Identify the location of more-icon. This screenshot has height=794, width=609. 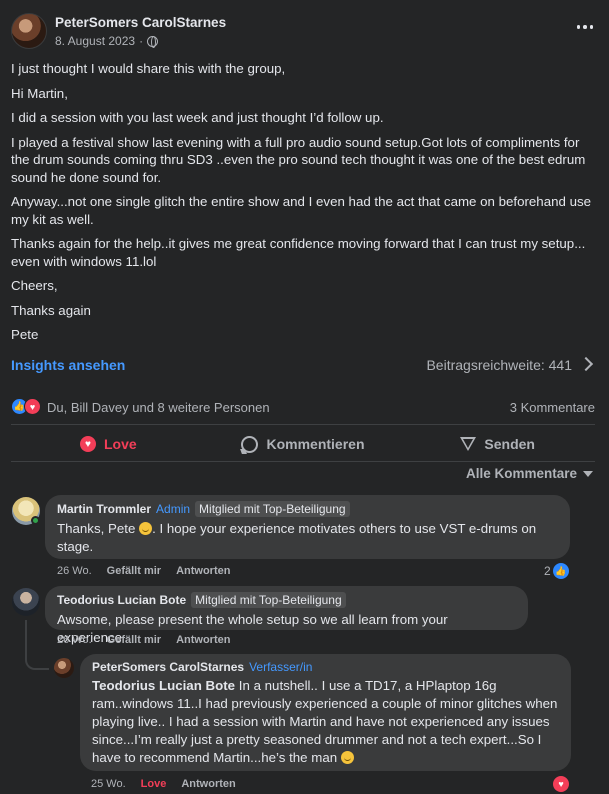
(578, 27).